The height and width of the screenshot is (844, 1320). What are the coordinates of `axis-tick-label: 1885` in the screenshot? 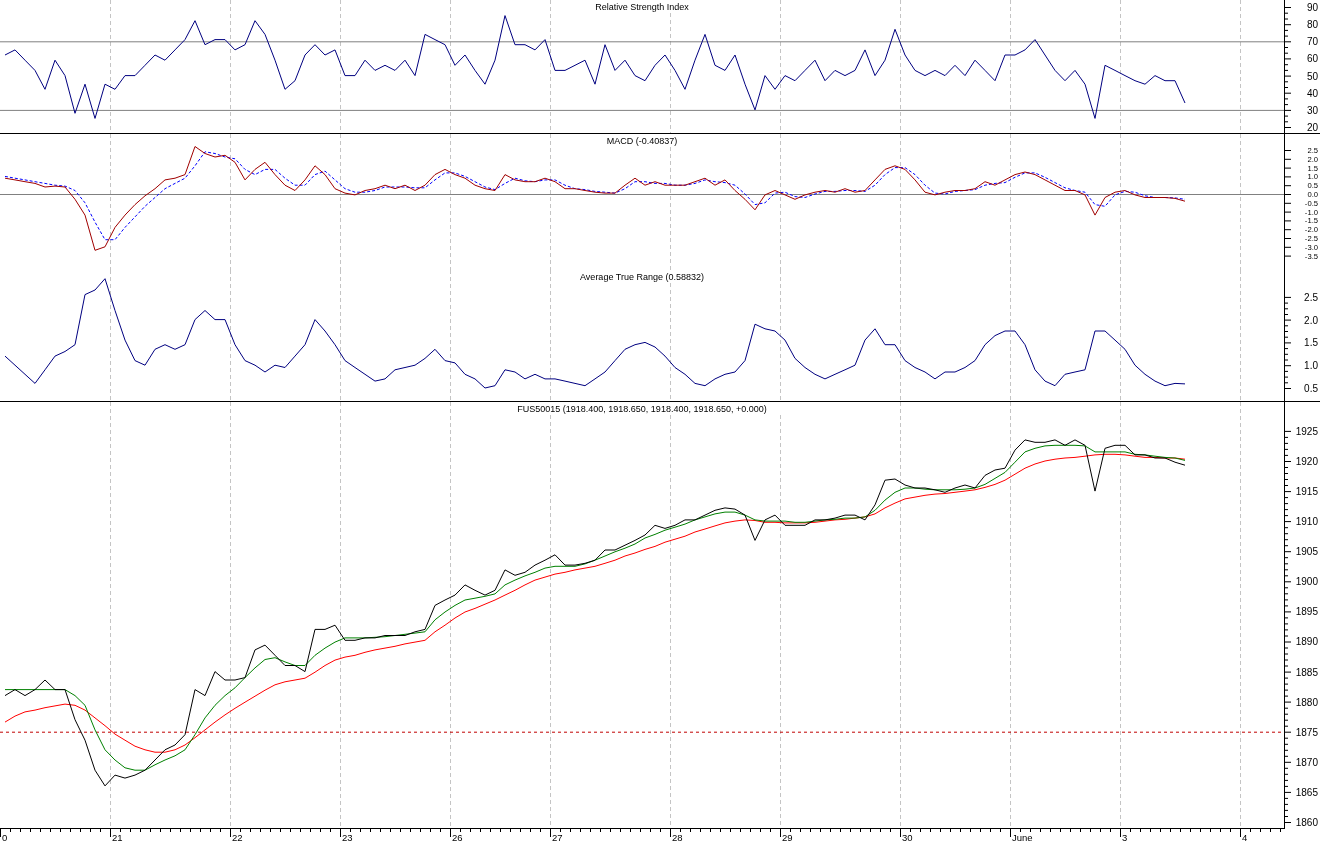 It's located at (1306, 672).